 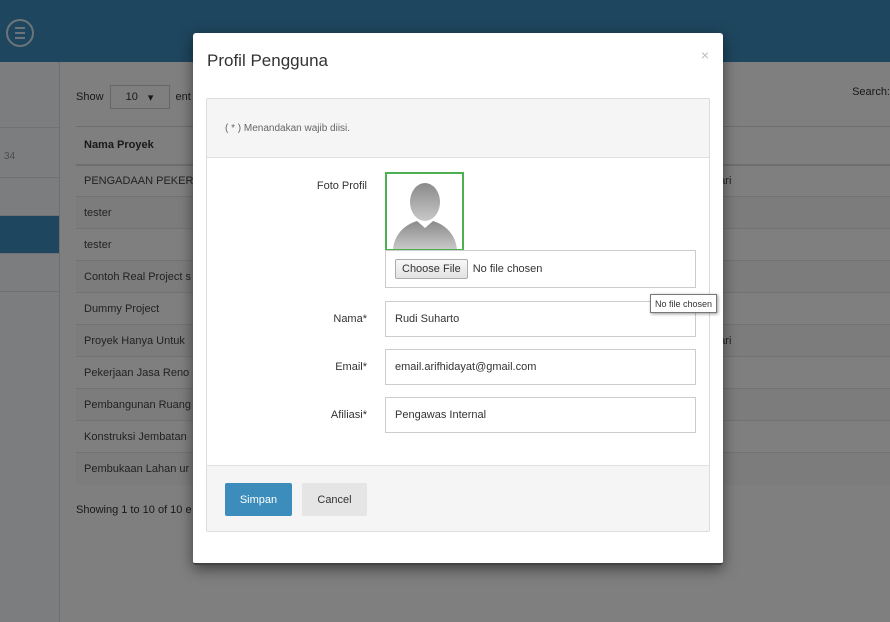 What do you see at coordinates (288, 128) in the screenshot?
I see `required-note: ( * ) Menandakan wajib diisi.` at bounding box center [288, 128].